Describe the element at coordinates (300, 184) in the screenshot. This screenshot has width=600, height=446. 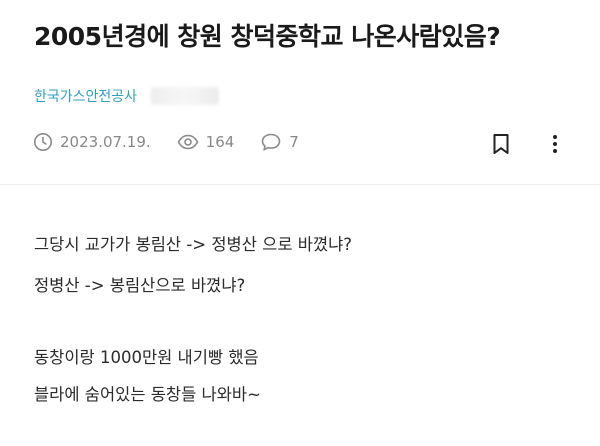
I see `divider` at that location.